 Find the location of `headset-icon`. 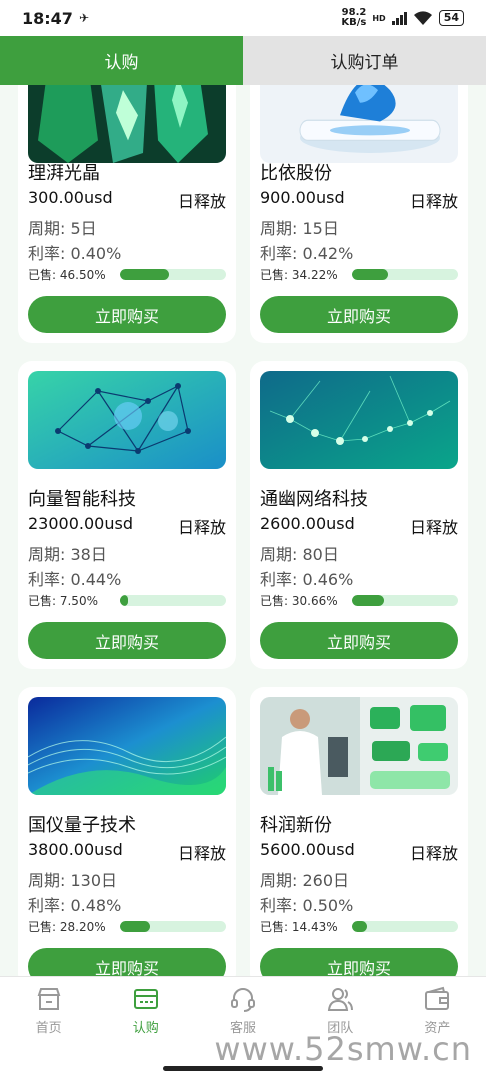

headset-icon is located at coordinates (243, 1000).